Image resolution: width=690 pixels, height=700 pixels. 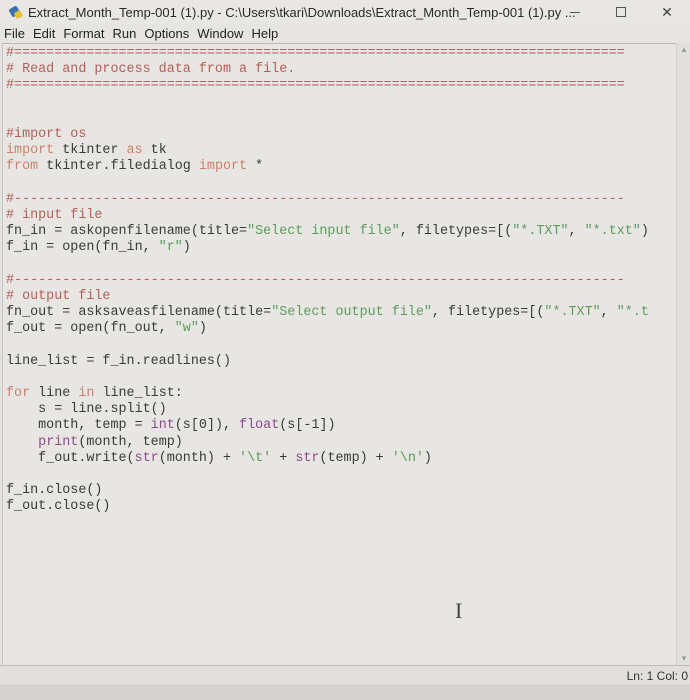 I want to click on close-icon: ✕, so click(x=667, y=11).